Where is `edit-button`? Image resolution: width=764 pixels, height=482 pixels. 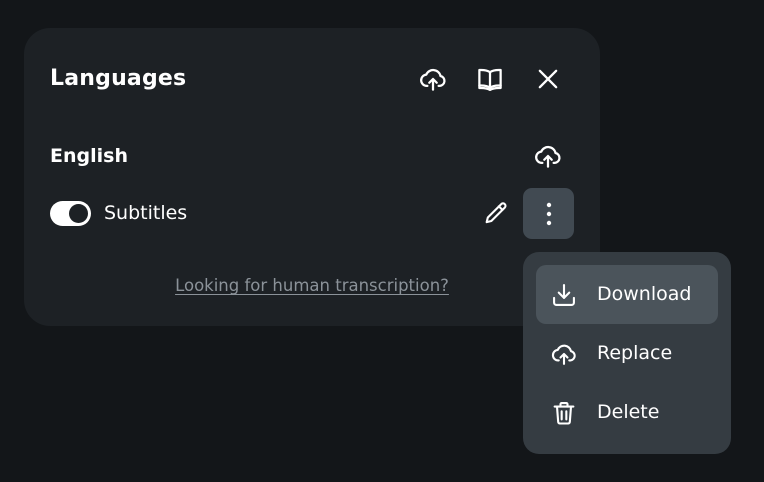 edit-button is located at coordinates (496, 214).